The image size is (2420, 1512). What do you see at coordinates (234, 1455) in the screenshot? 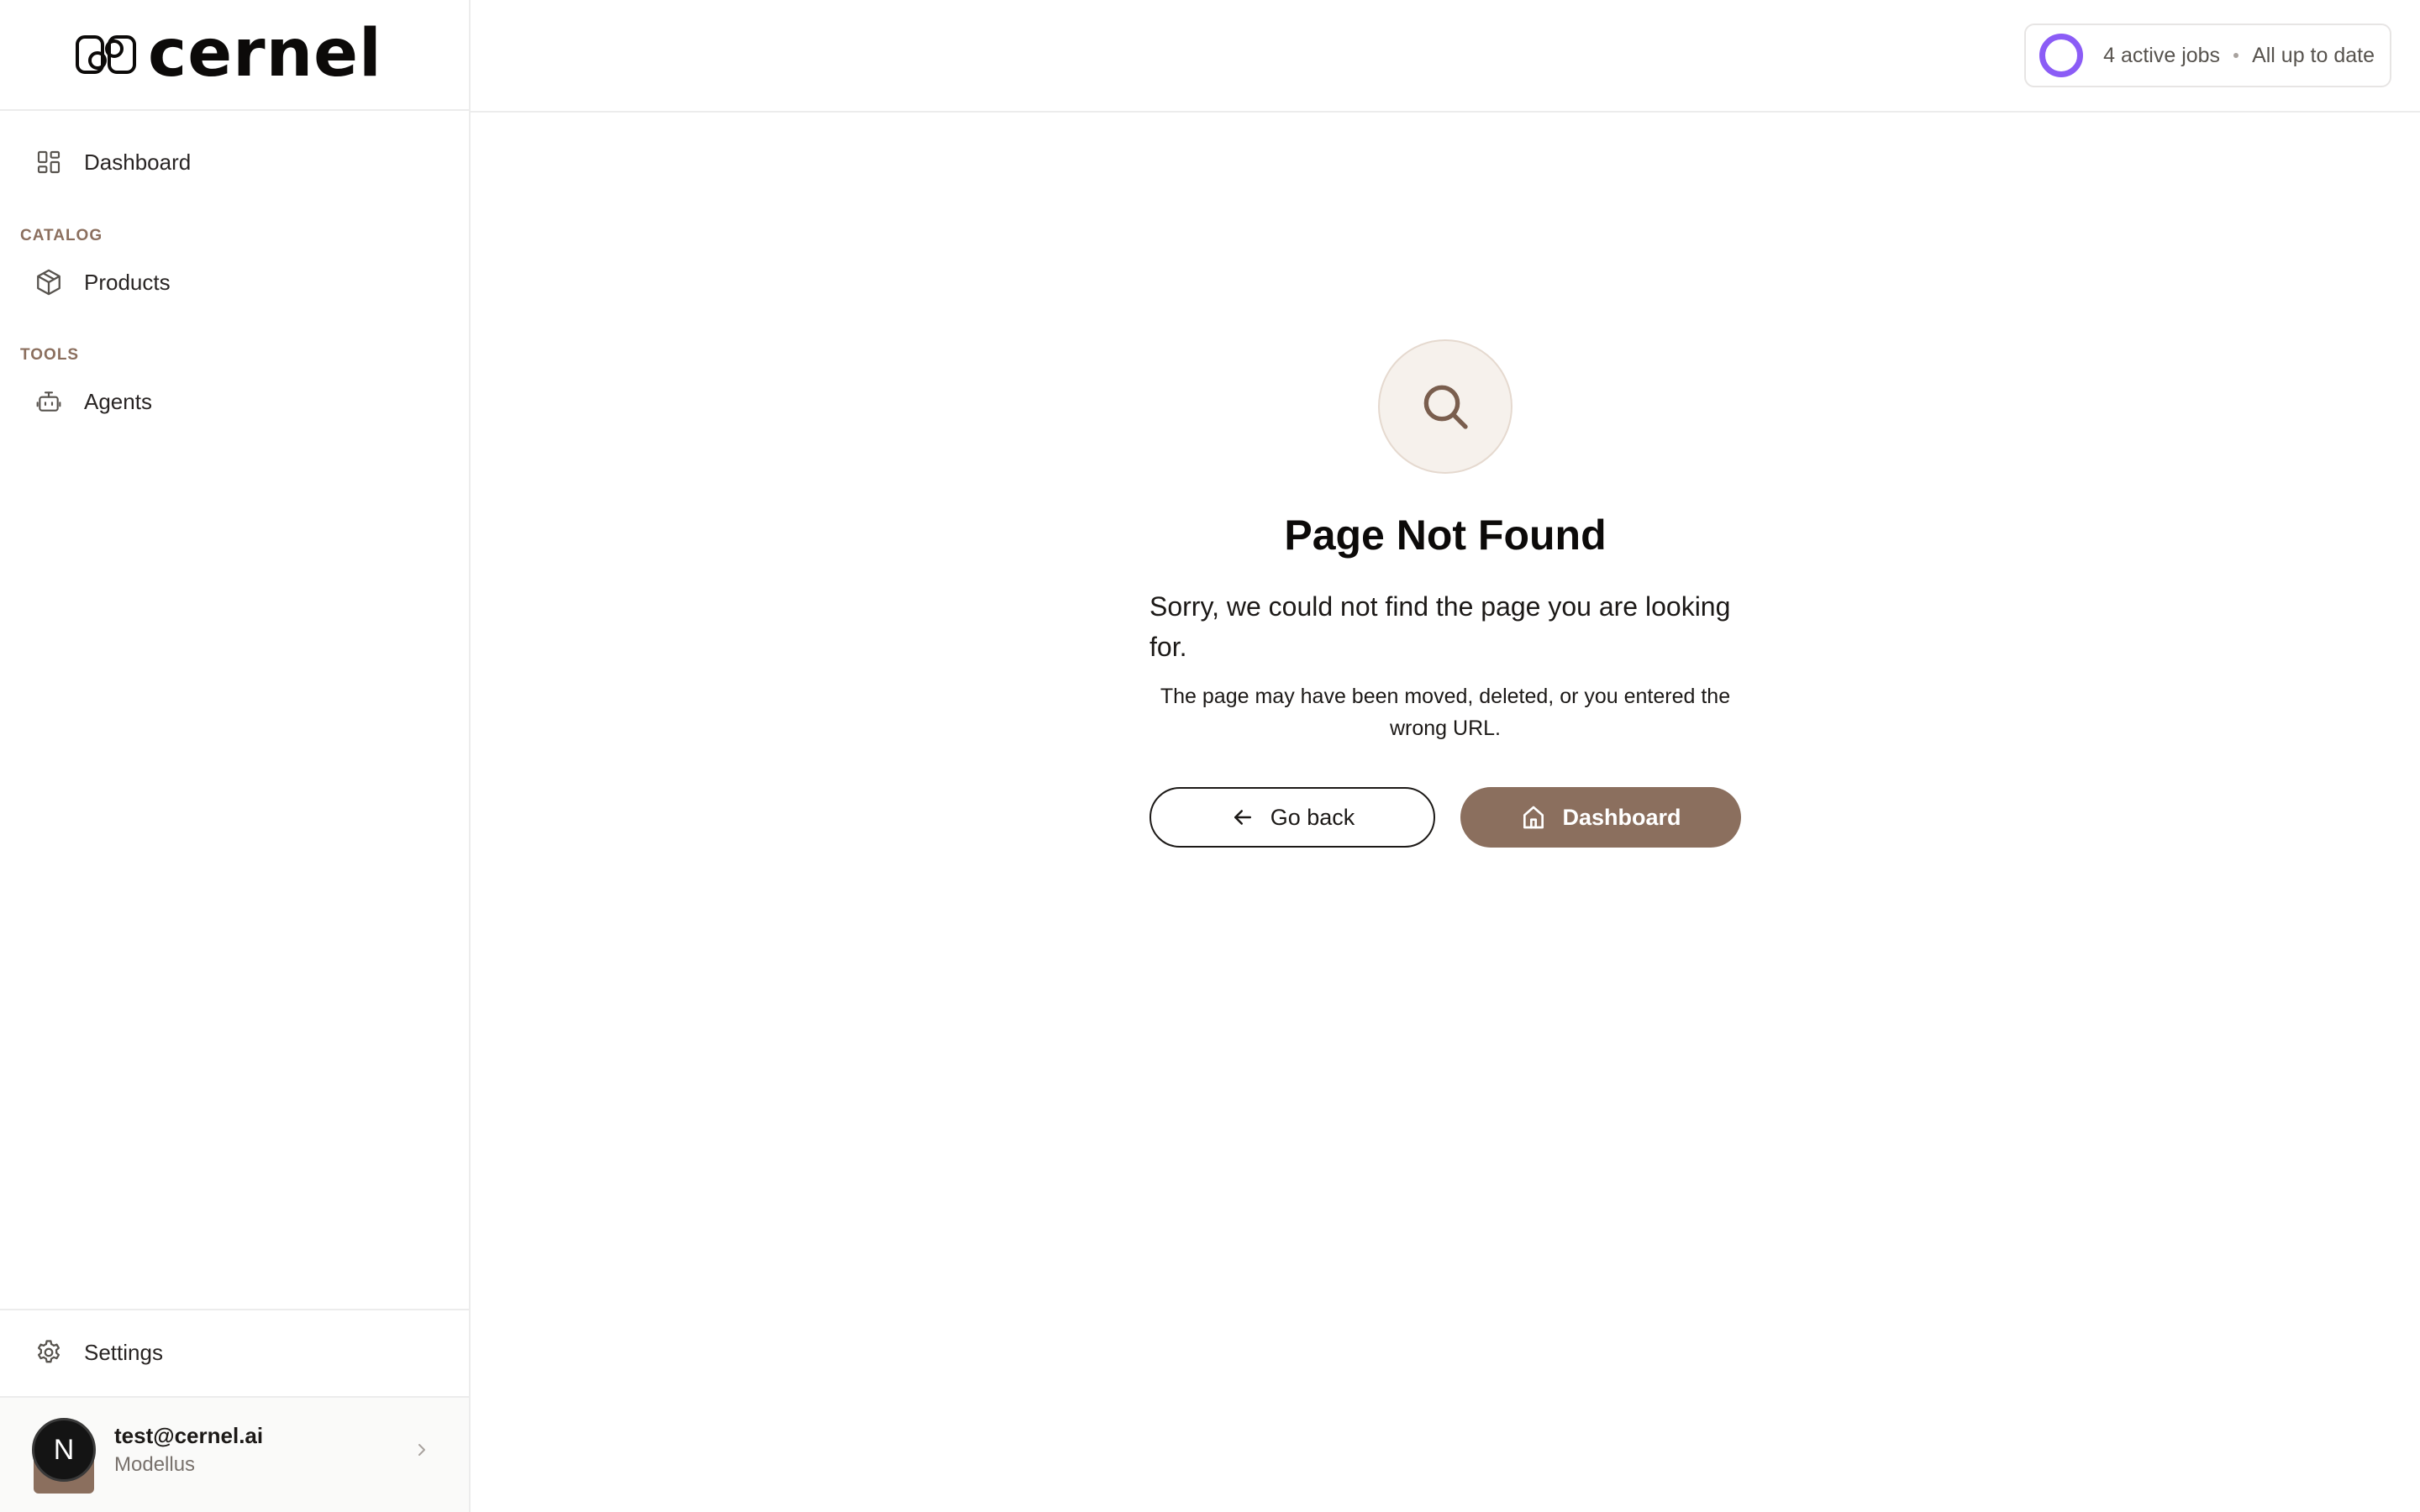
I see `user-menu: N test@cernel.ai Modellus` at bounding box center [234, 1455].